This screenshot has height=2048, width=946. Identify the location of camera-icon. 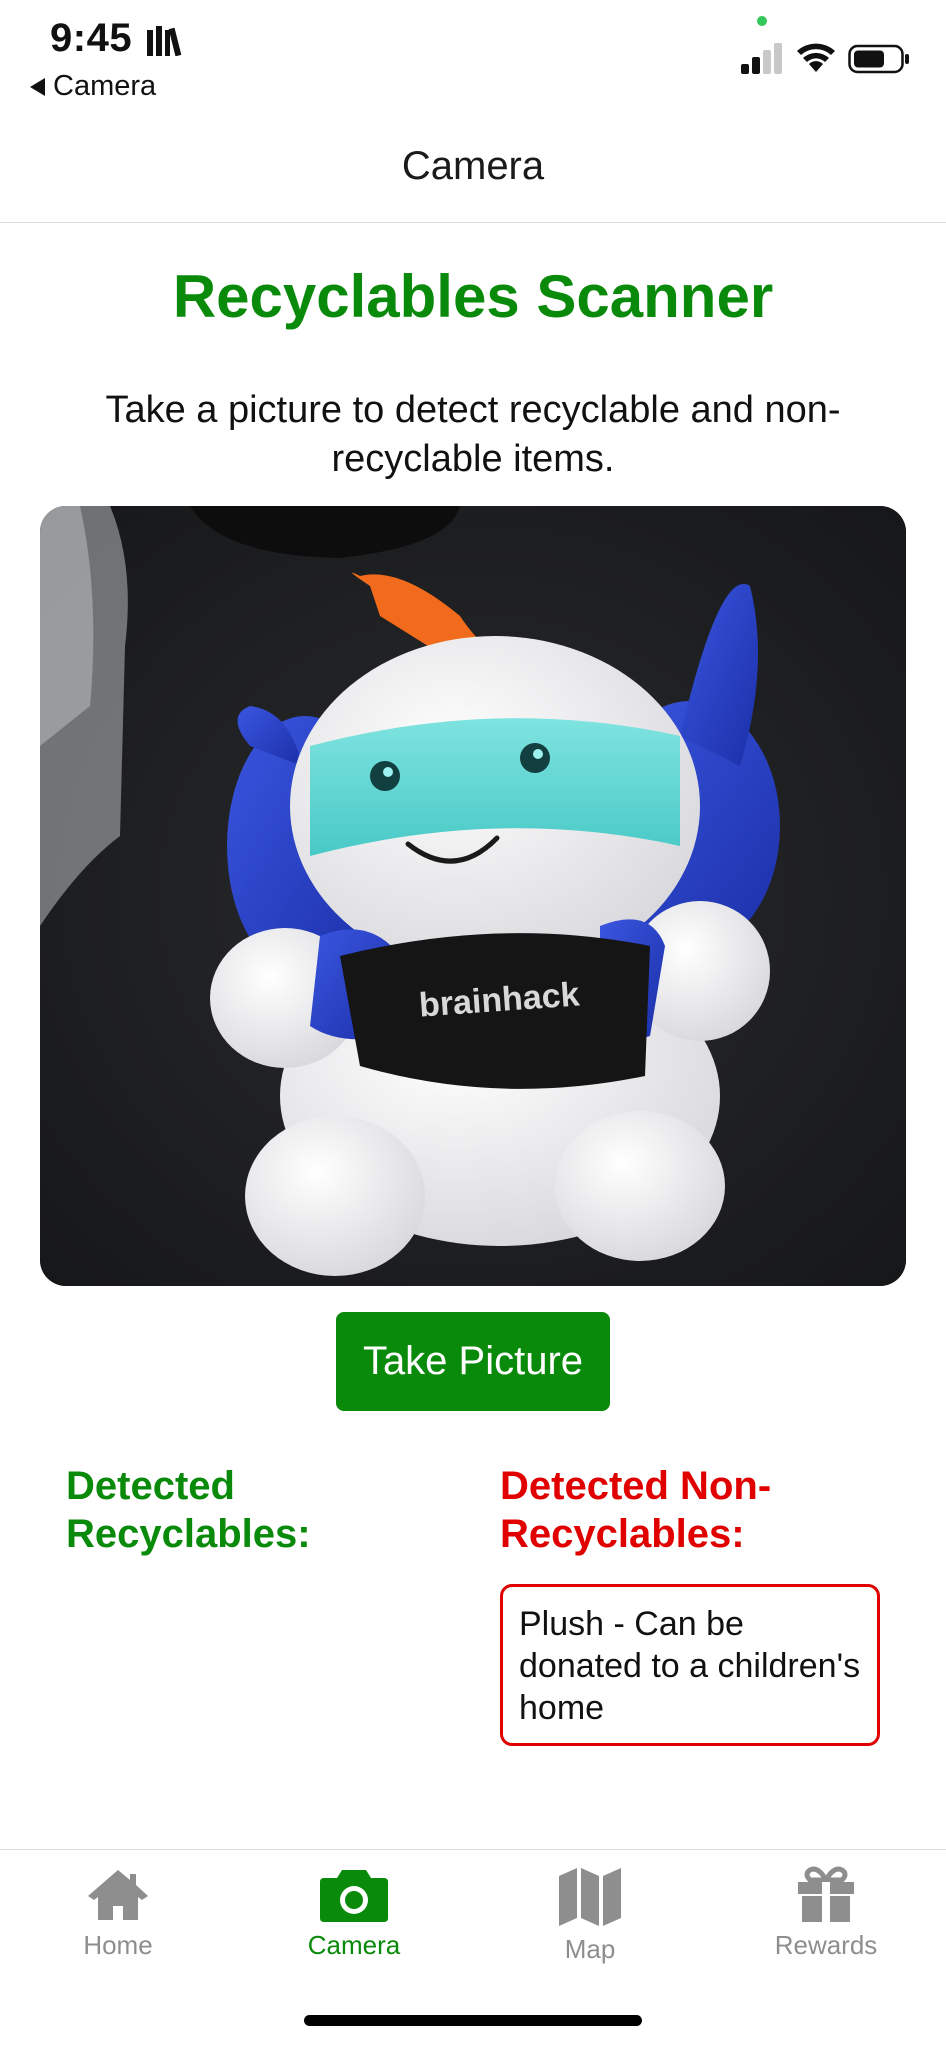
(354, 1896).